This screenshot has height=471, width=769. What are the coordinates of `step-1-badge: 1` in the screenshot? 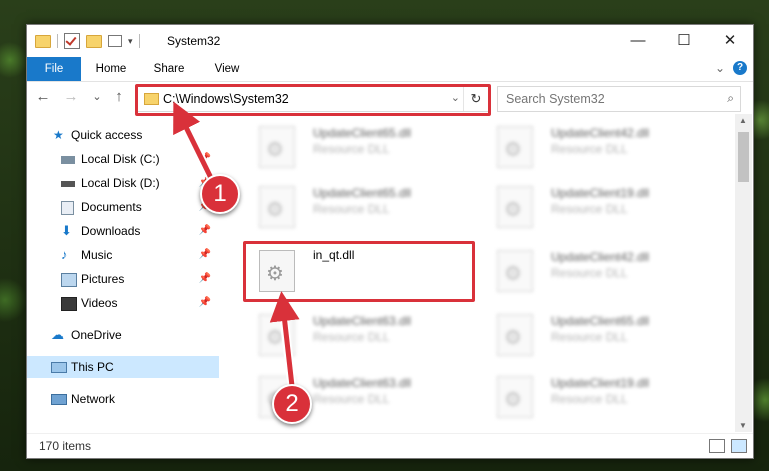 It's located at (220, 194).